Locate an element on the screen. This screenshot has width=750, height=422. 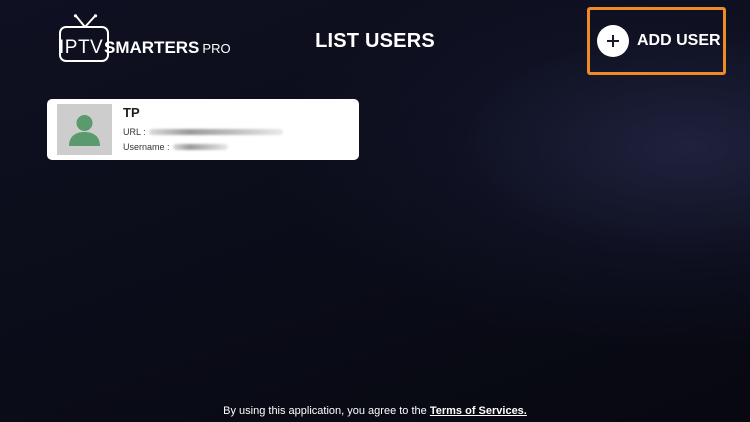
url-redacted-value is located at coordinates (215, 132).